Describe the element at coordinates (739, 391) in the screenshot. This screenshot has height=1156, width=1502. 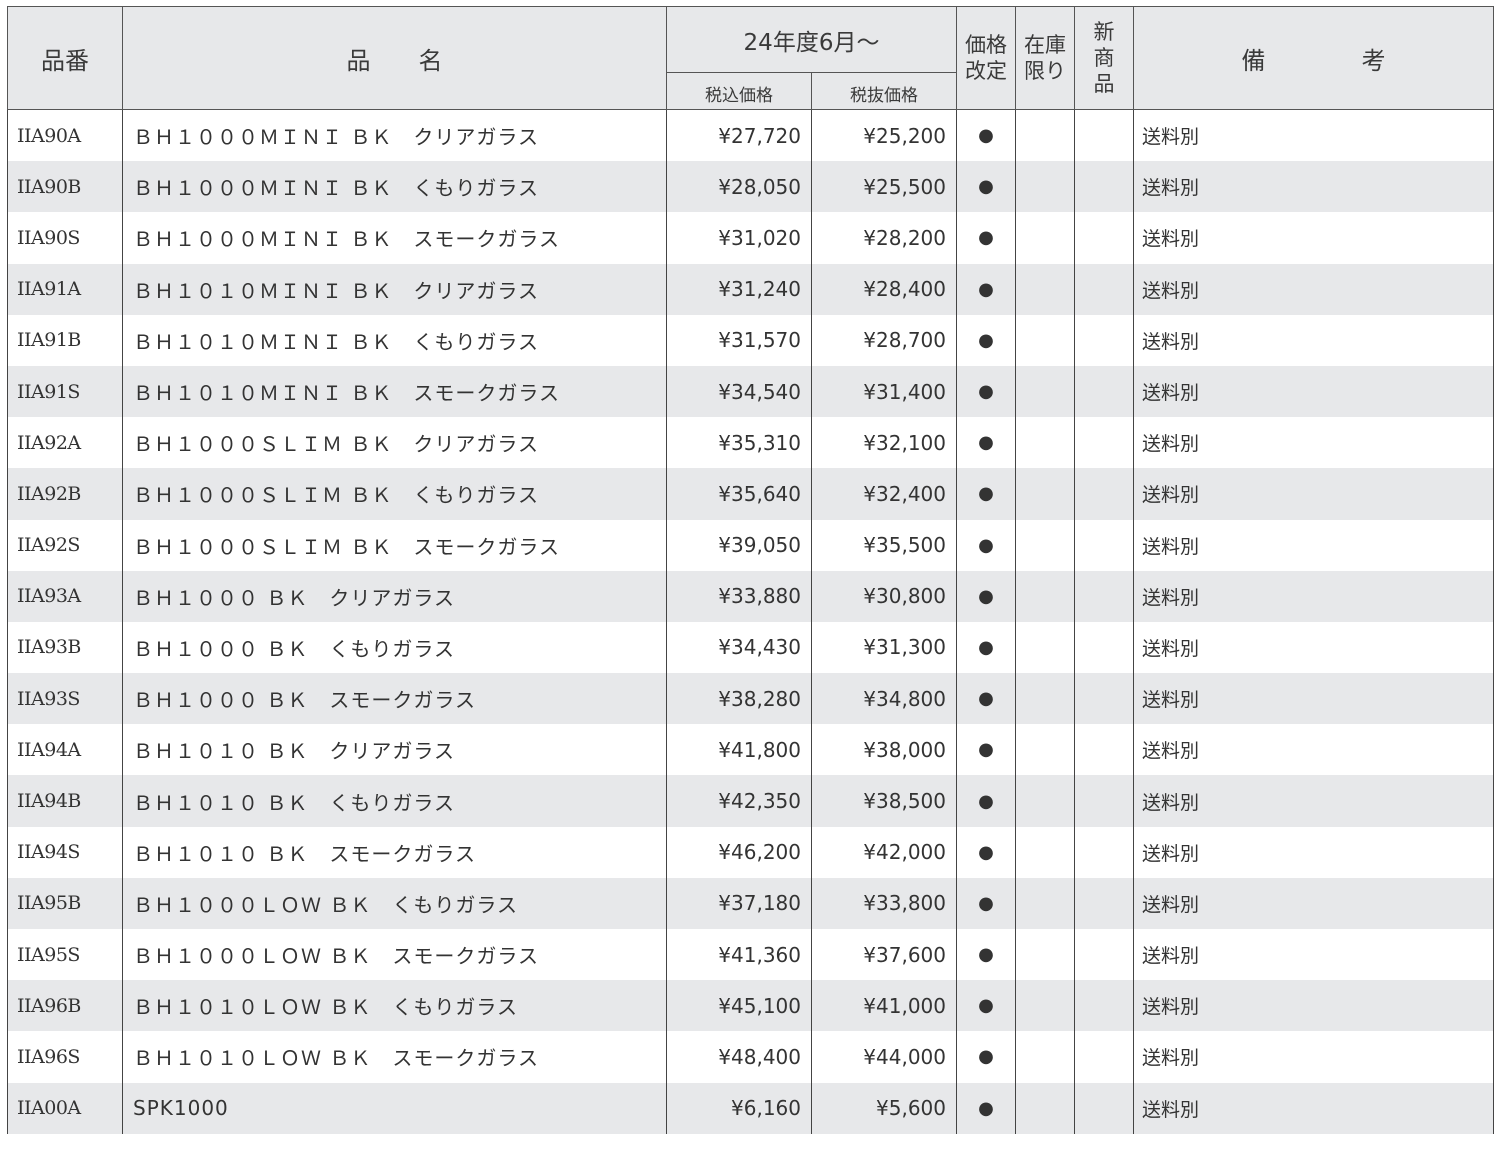
I see `price-incl-tax: ¥34,540` at that location.